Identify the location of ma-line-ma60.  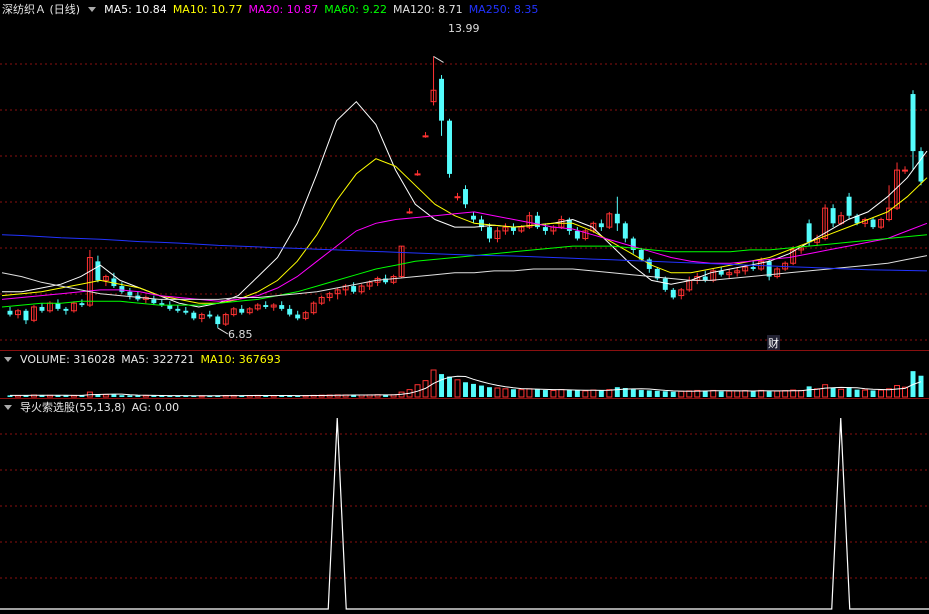
(464, 271).